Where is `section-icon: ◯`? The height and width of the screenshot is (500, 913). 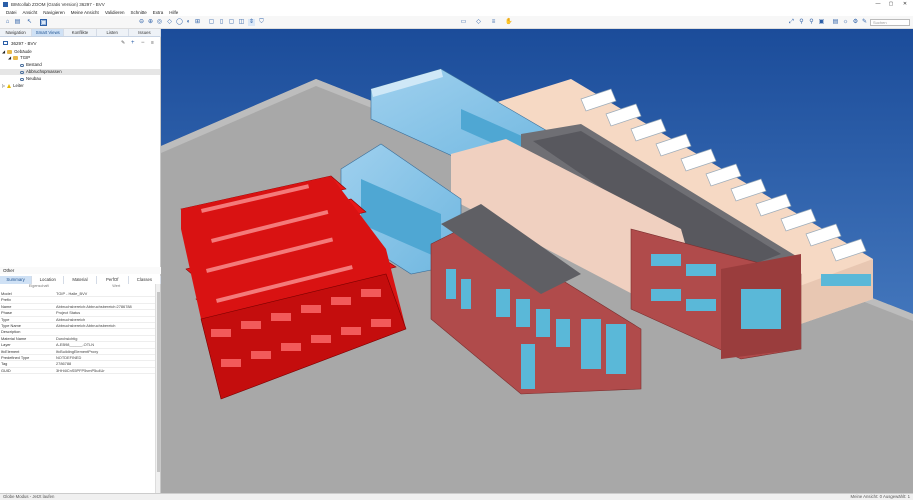
section-icon: ◯ is located at coordinates (179, 22).